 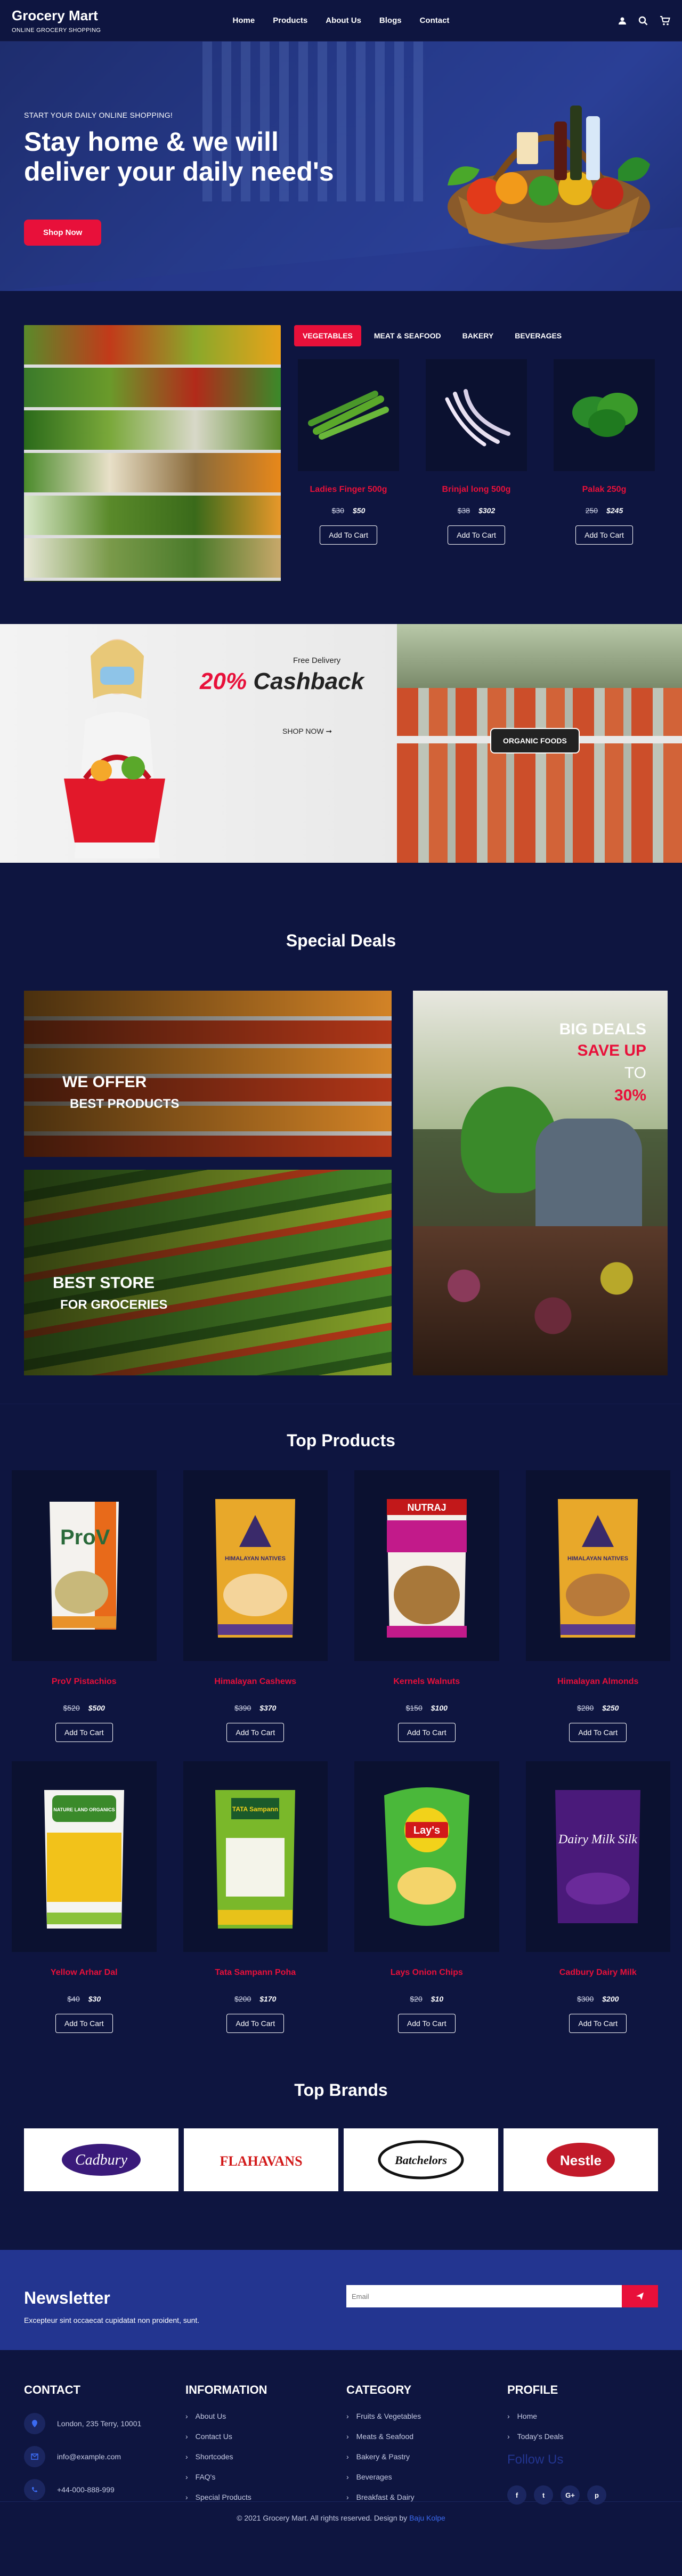 What do you see at coordinates (421, 2159) in the screenshot?
I see `brand-logo-batchelors: Batchelors` at bounding box center [421, 2159].